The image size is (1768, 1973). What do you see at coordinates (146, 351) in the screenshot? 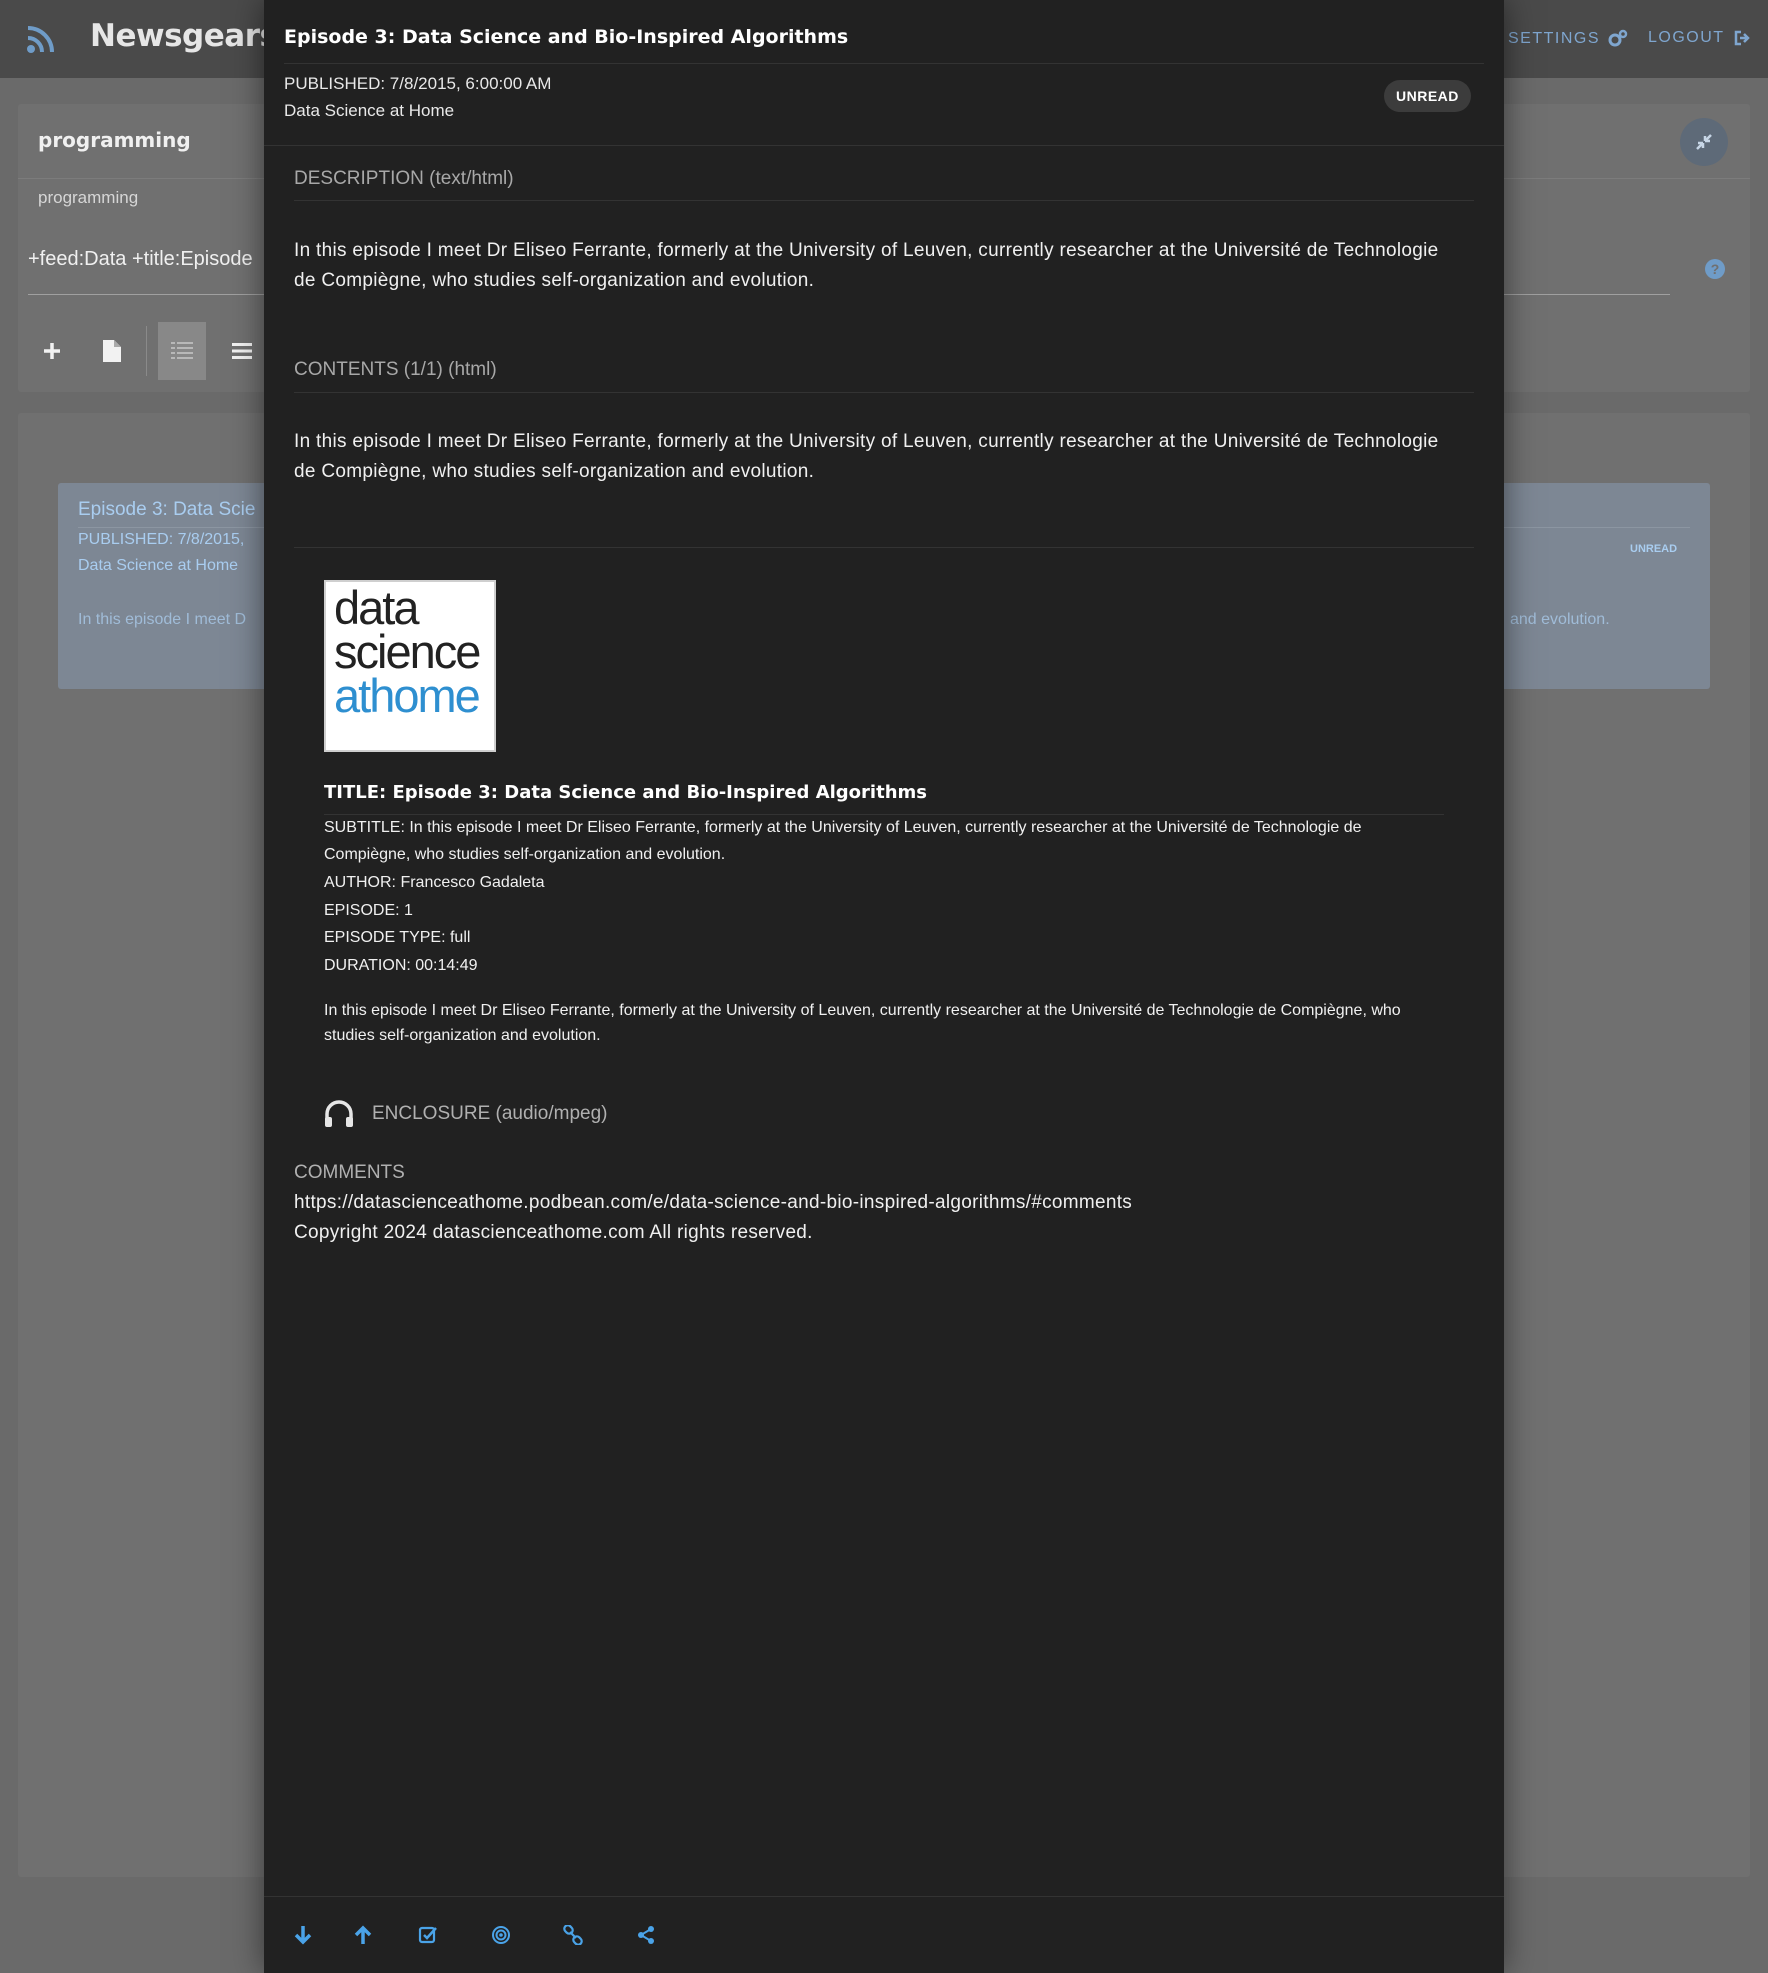
I see `toolbar-divider` at bounding box center [146, 351].